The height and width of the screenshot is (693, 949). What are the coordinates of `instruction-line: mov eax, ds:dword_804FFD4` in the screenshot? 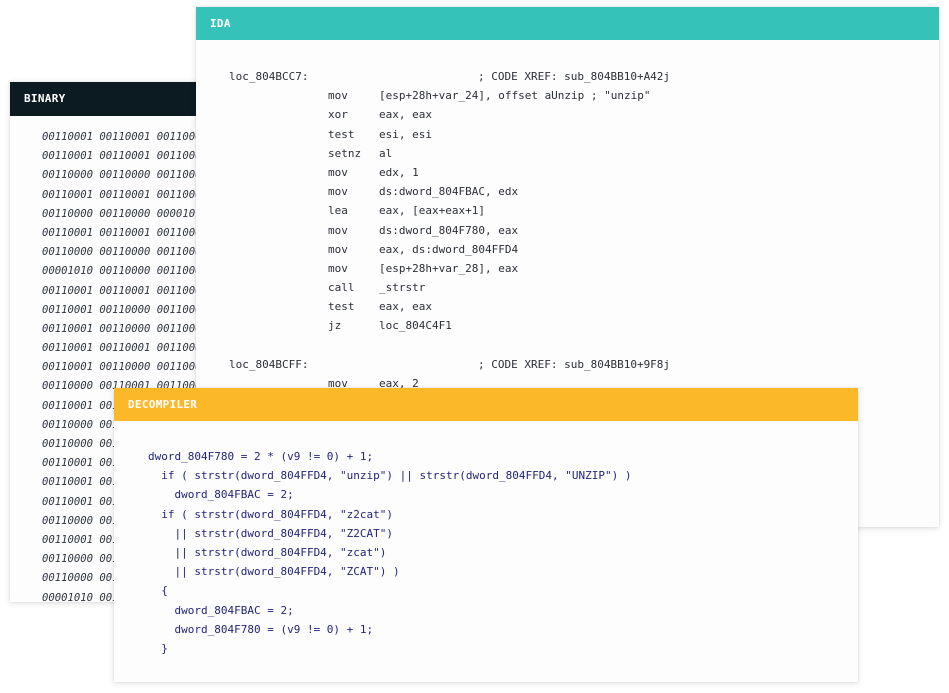 It's located at (567, 249).